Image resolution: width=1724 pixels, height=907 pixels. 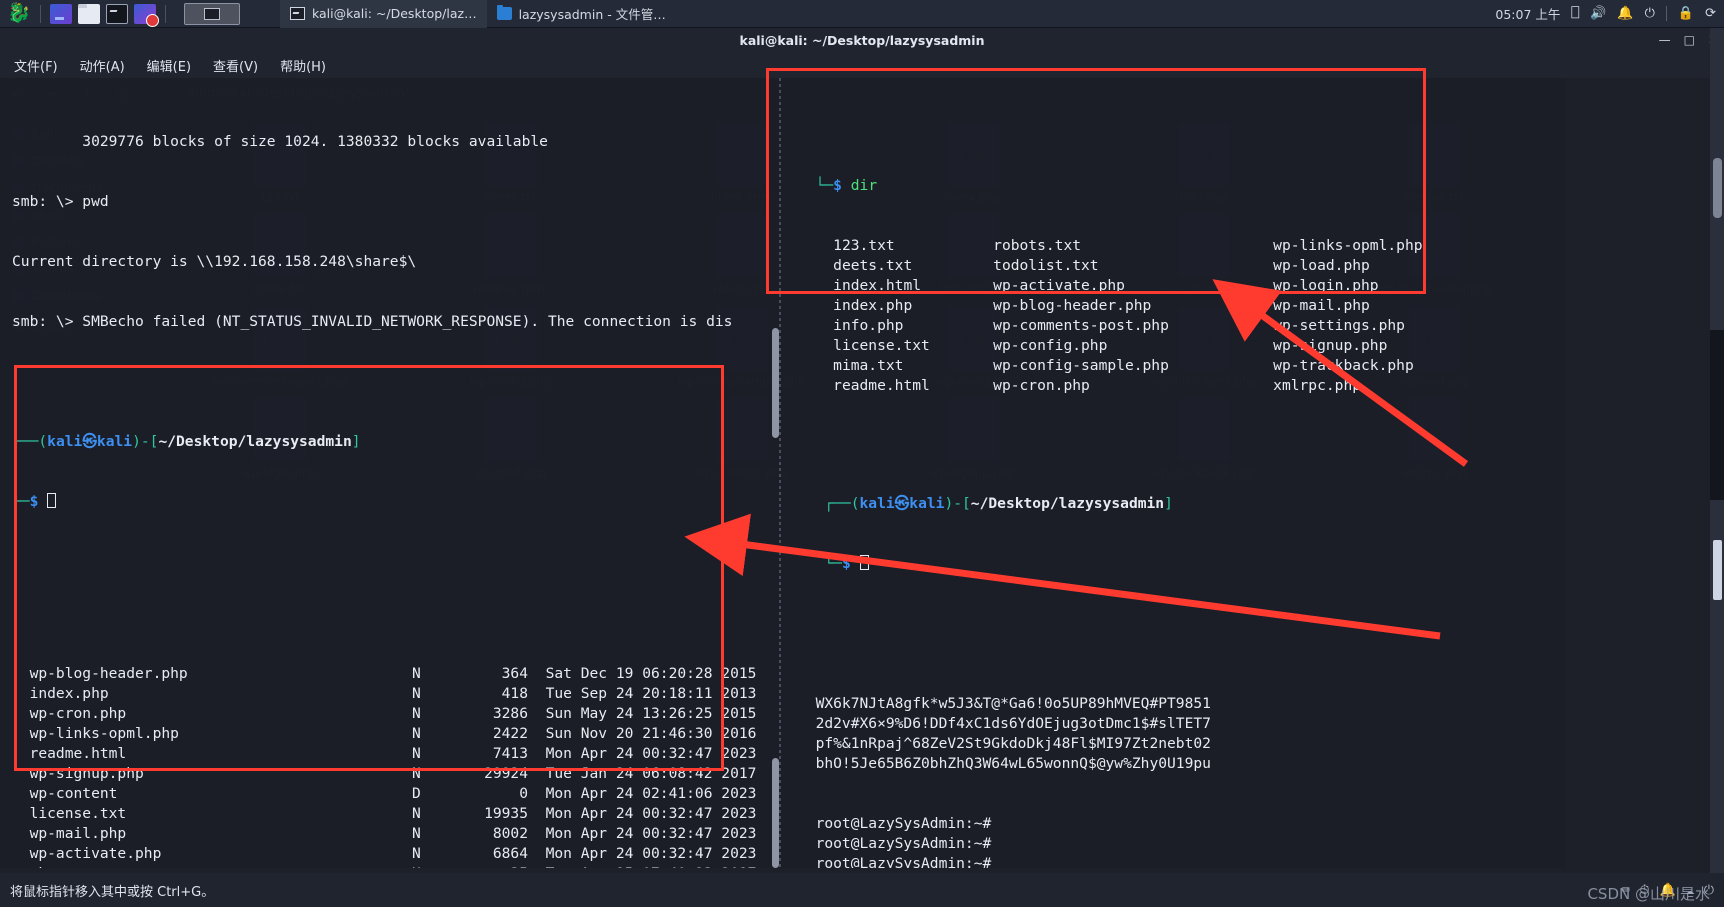 I want to click on smb-file-name: wp-links-opml.php, so click(x=95, y=733).